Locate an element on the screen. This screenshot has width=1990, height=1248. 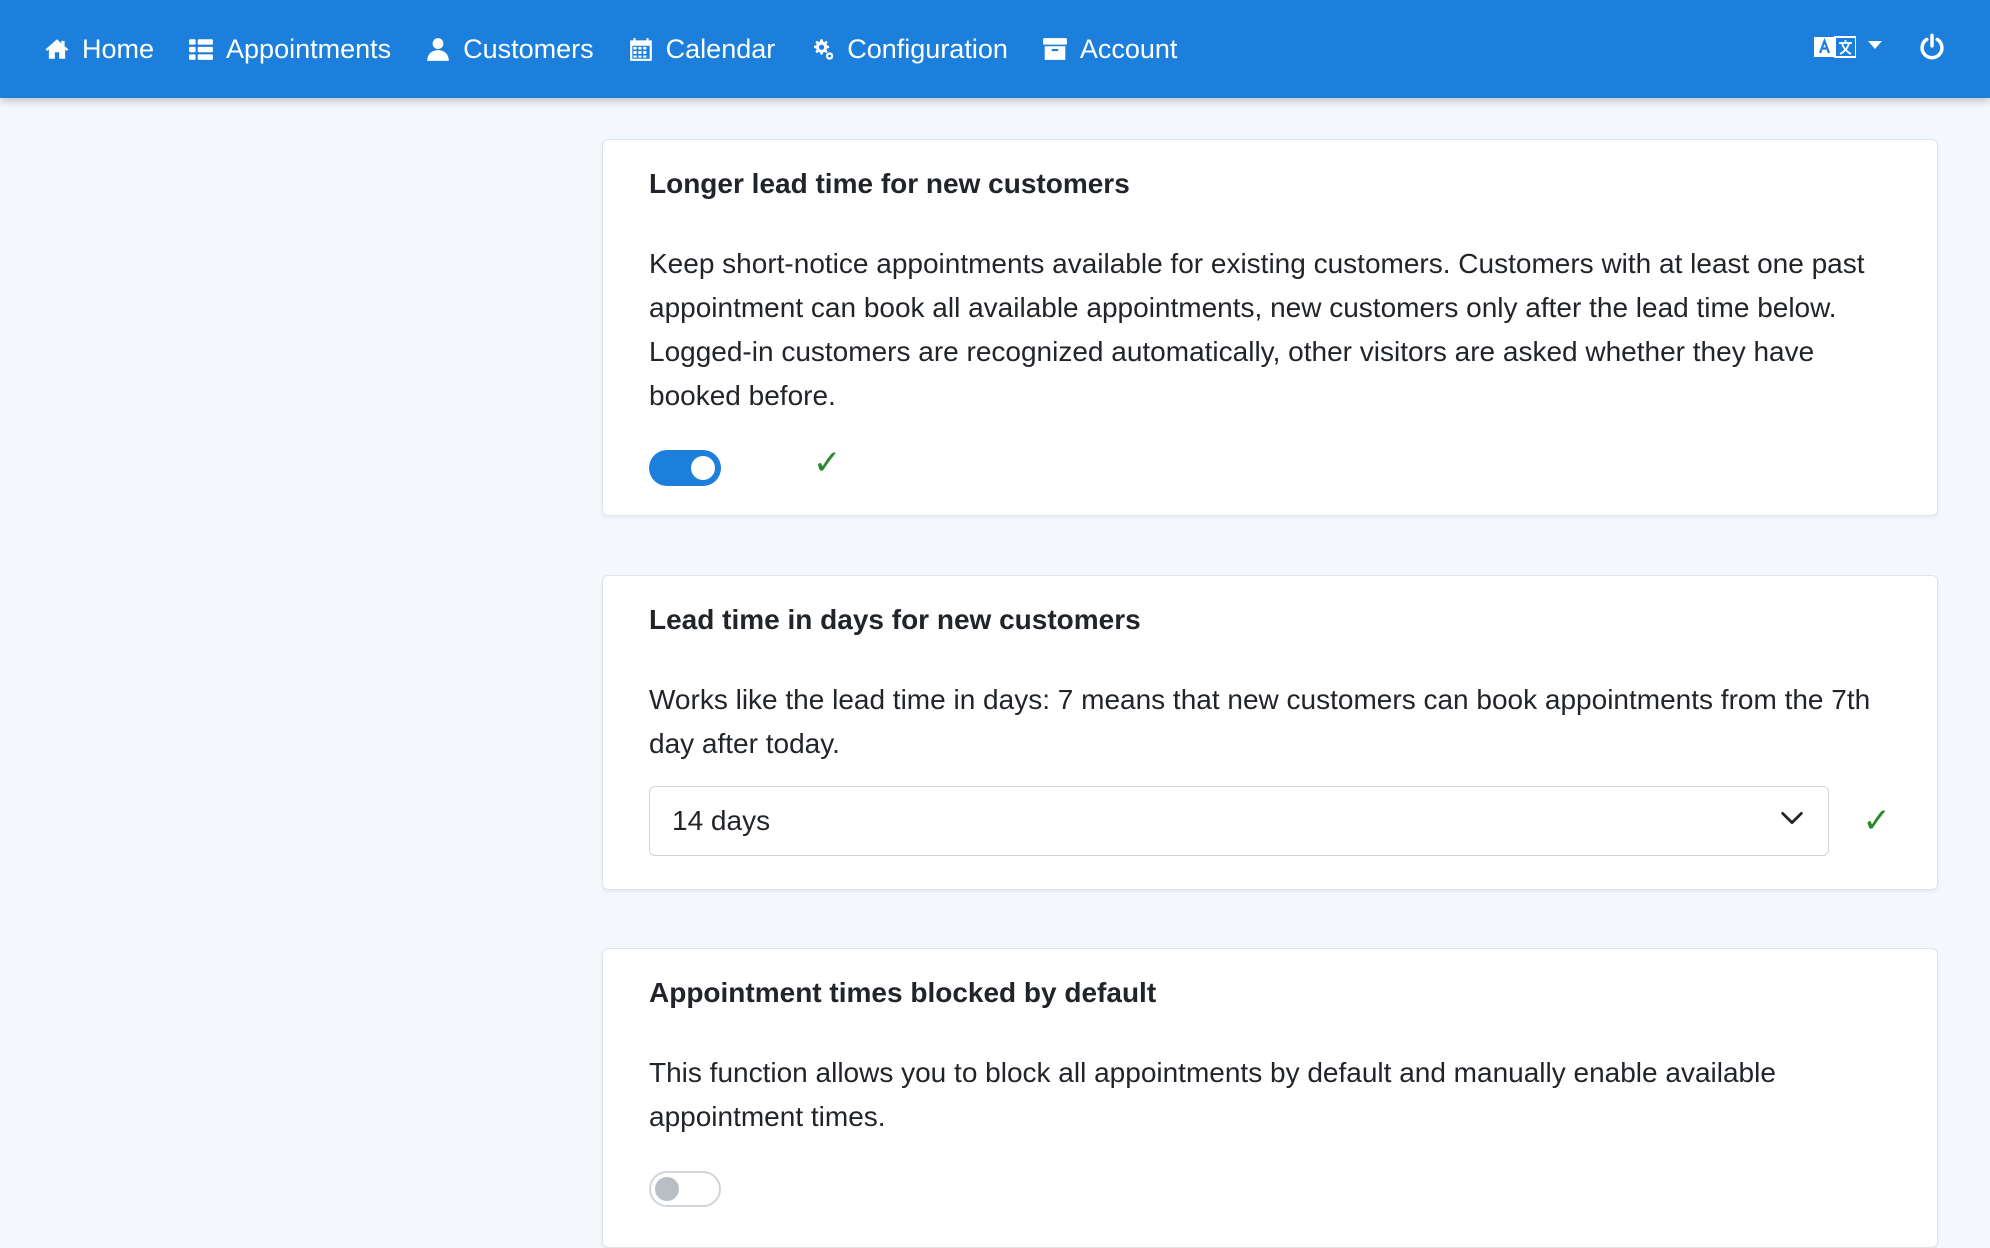
select-value: 14 days is located at coordinates (721, 821).